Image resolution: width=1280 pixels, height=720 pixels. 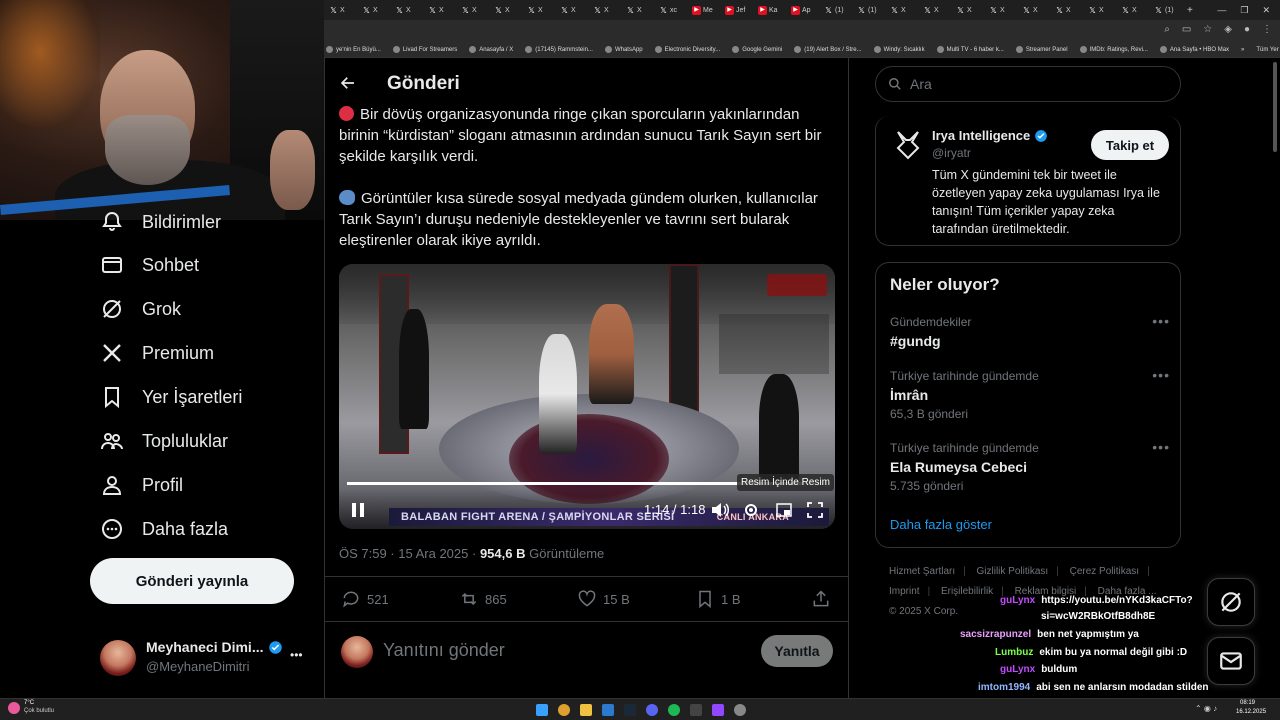 I want to click on picture-in-picture-icon, so click(x=784, y=510).